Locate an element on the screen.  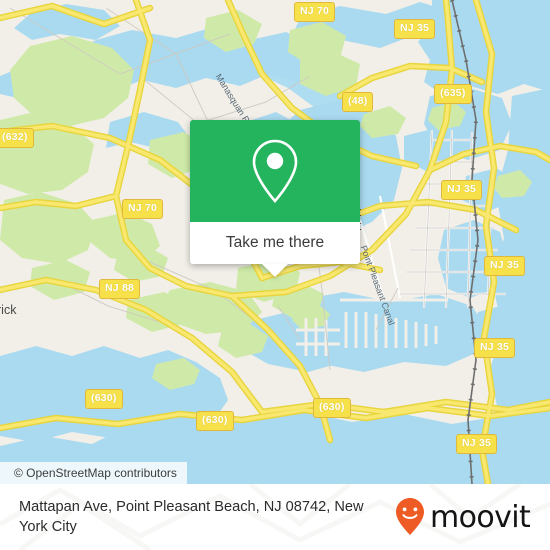
osm-attribution: © OpenStreetMap contributors is located at coordinates (93, 473).